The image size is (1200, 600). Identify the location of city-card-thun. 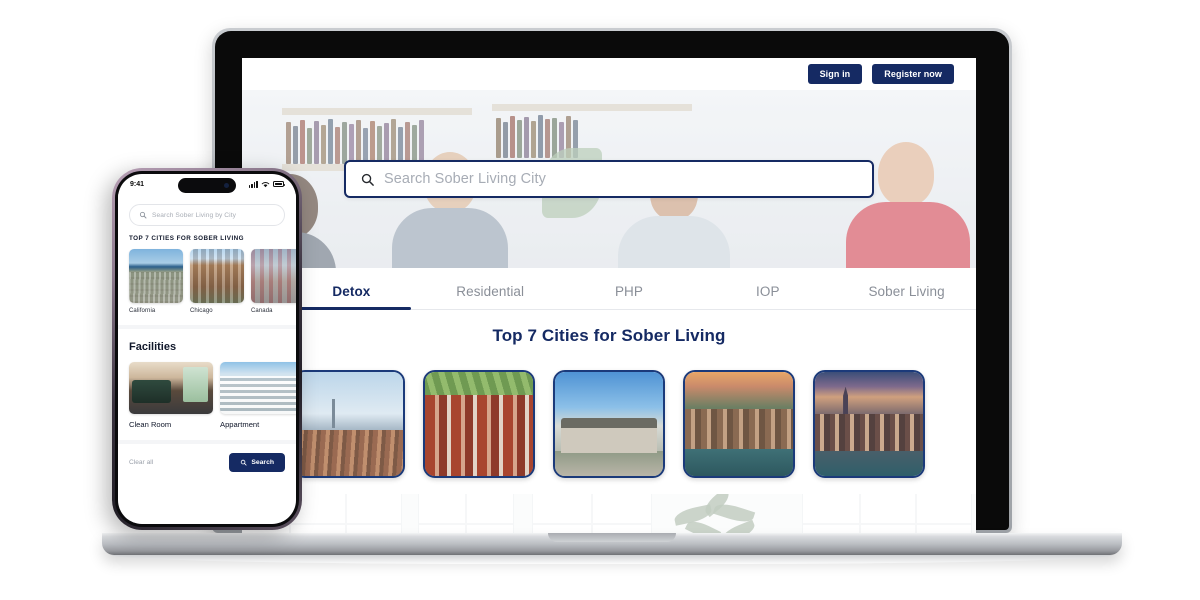
(869, 424).